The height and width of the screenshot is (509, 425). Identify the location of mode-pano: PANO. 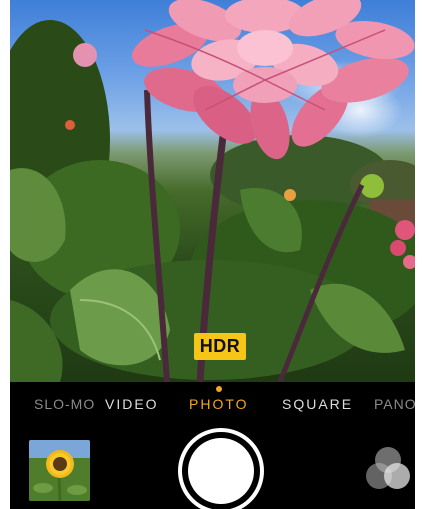
(394, 404).